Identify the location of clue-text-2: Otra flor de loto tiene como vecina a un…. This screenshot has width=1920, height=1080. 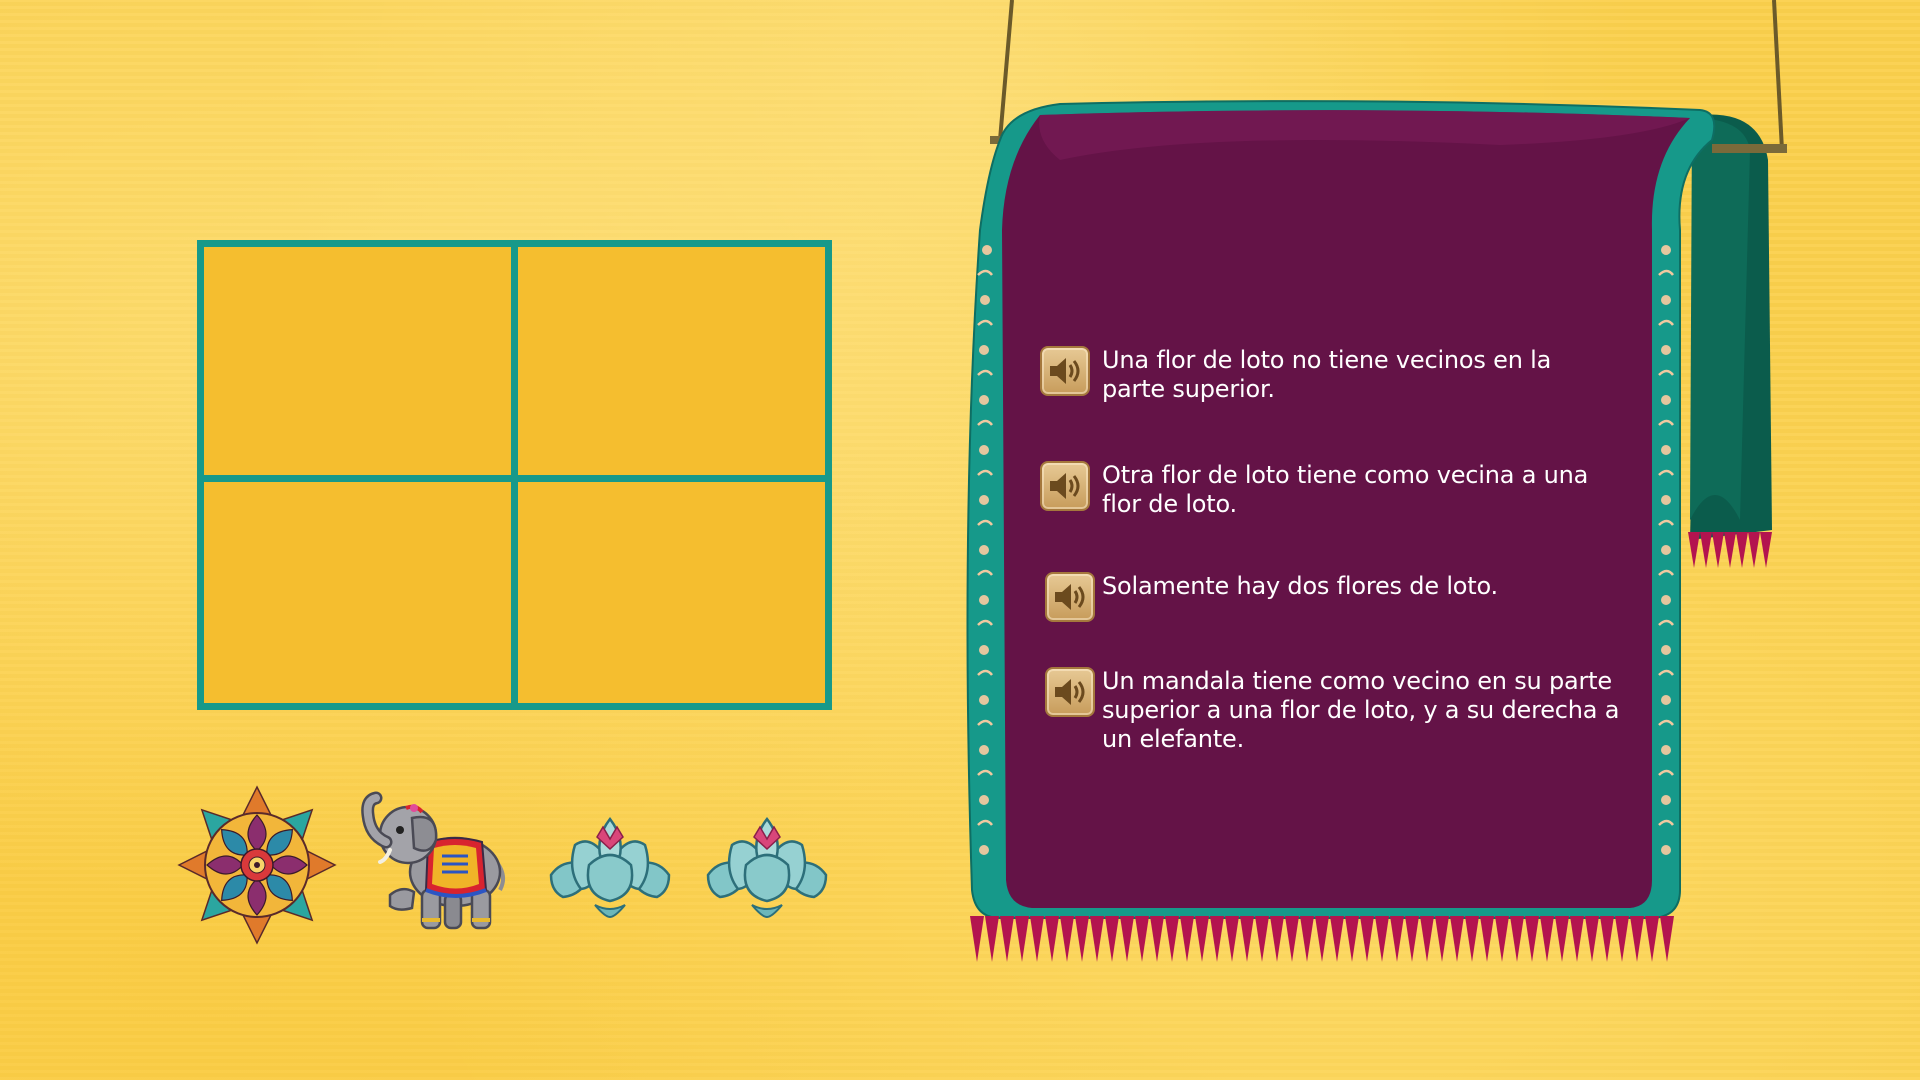
(1345, 489).